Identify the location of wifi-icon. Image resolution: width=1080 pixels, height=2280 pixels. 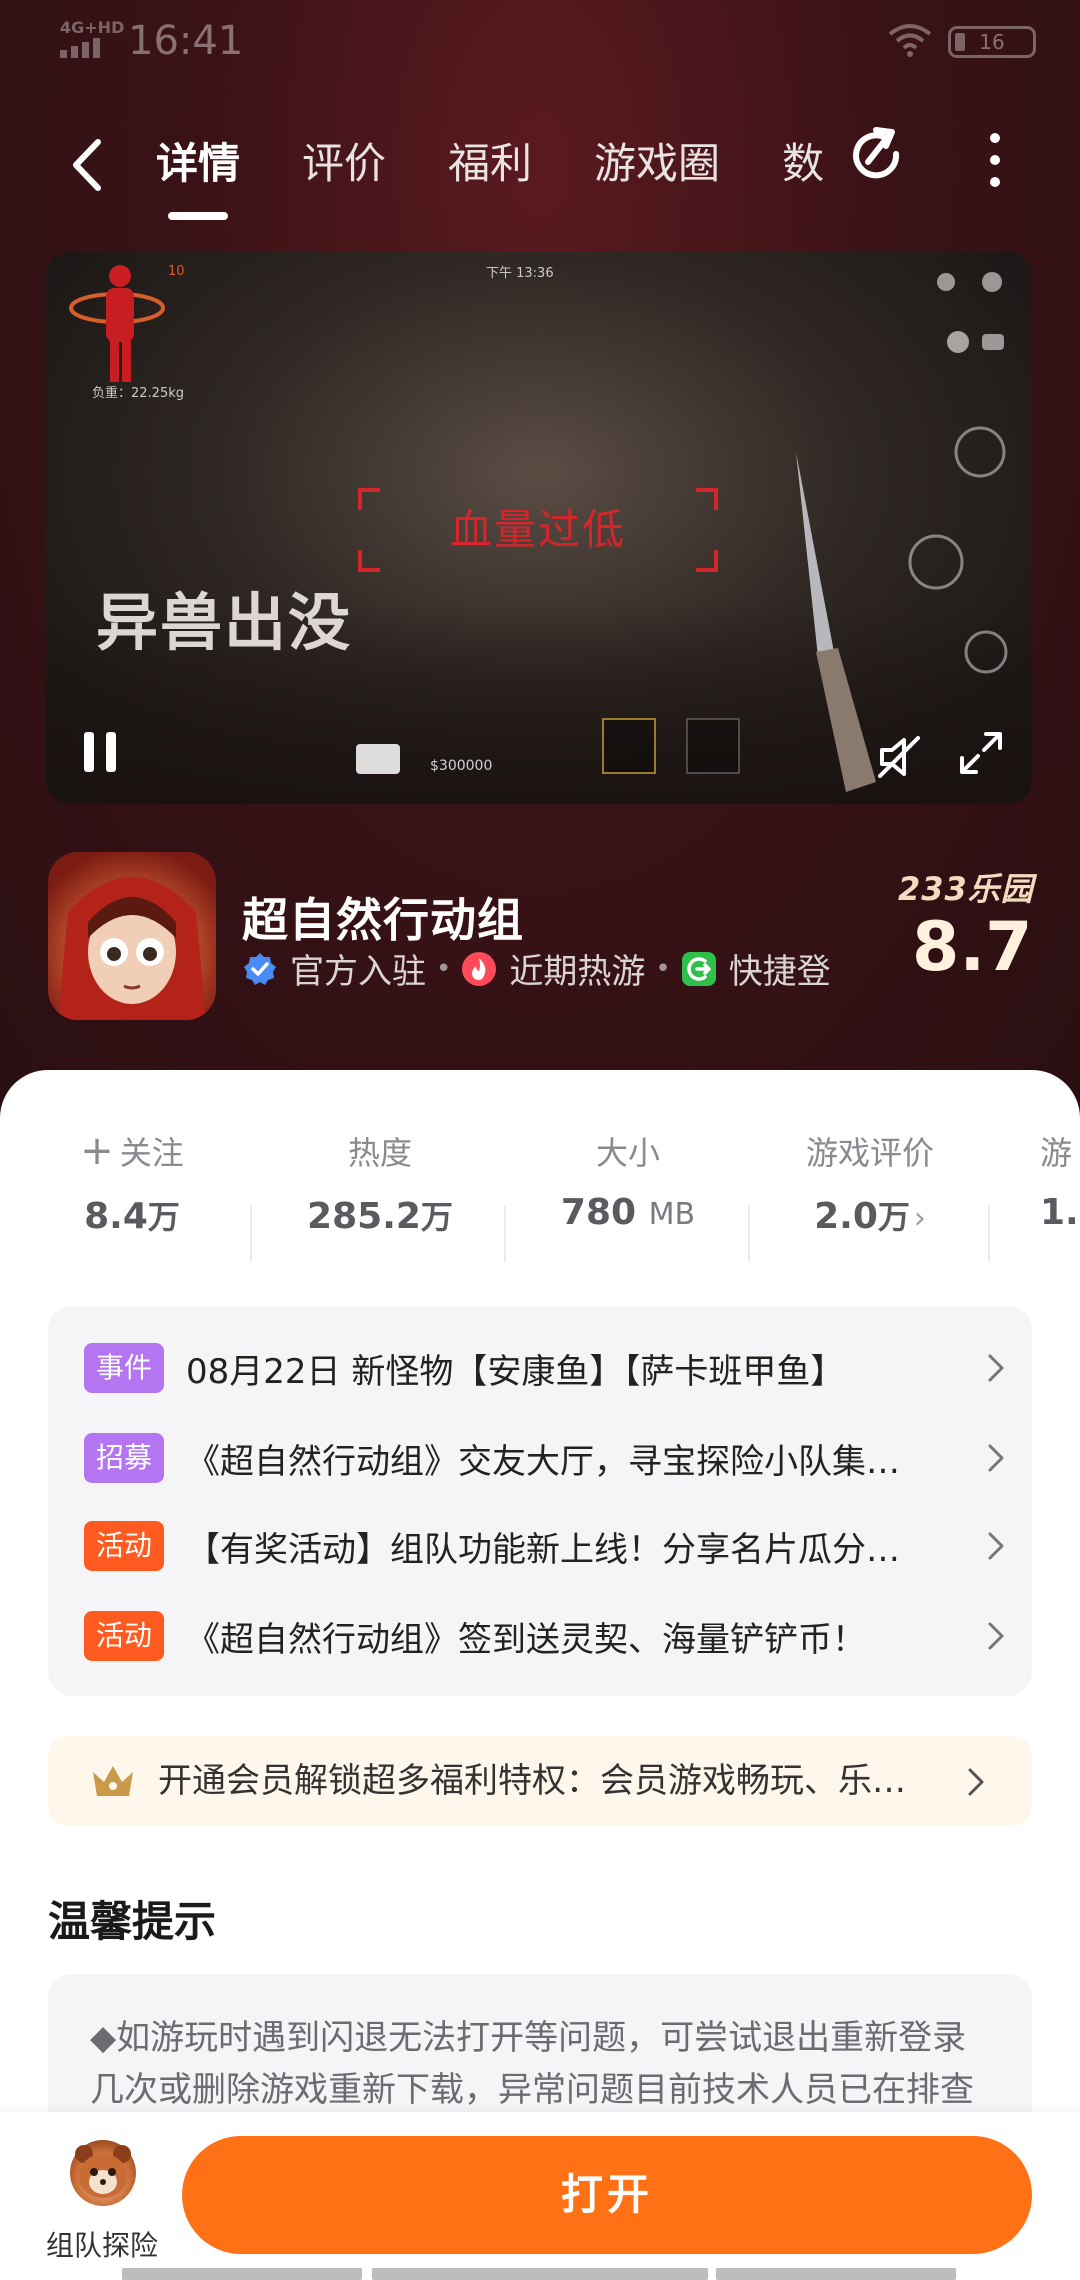
(910, 40).